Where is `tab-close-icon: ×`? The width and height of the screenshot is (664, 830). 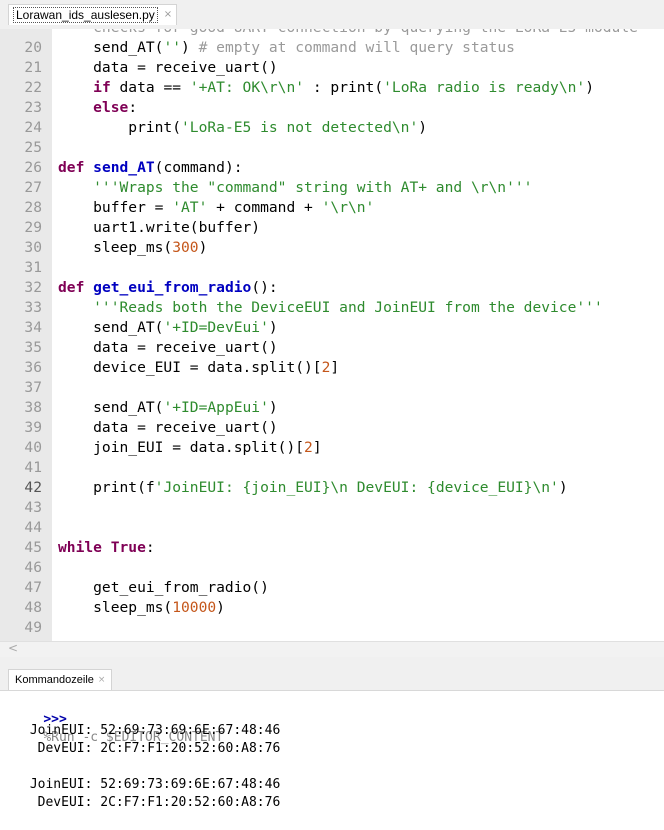 tab-close-icon: × is located at coordinates (168, 15).